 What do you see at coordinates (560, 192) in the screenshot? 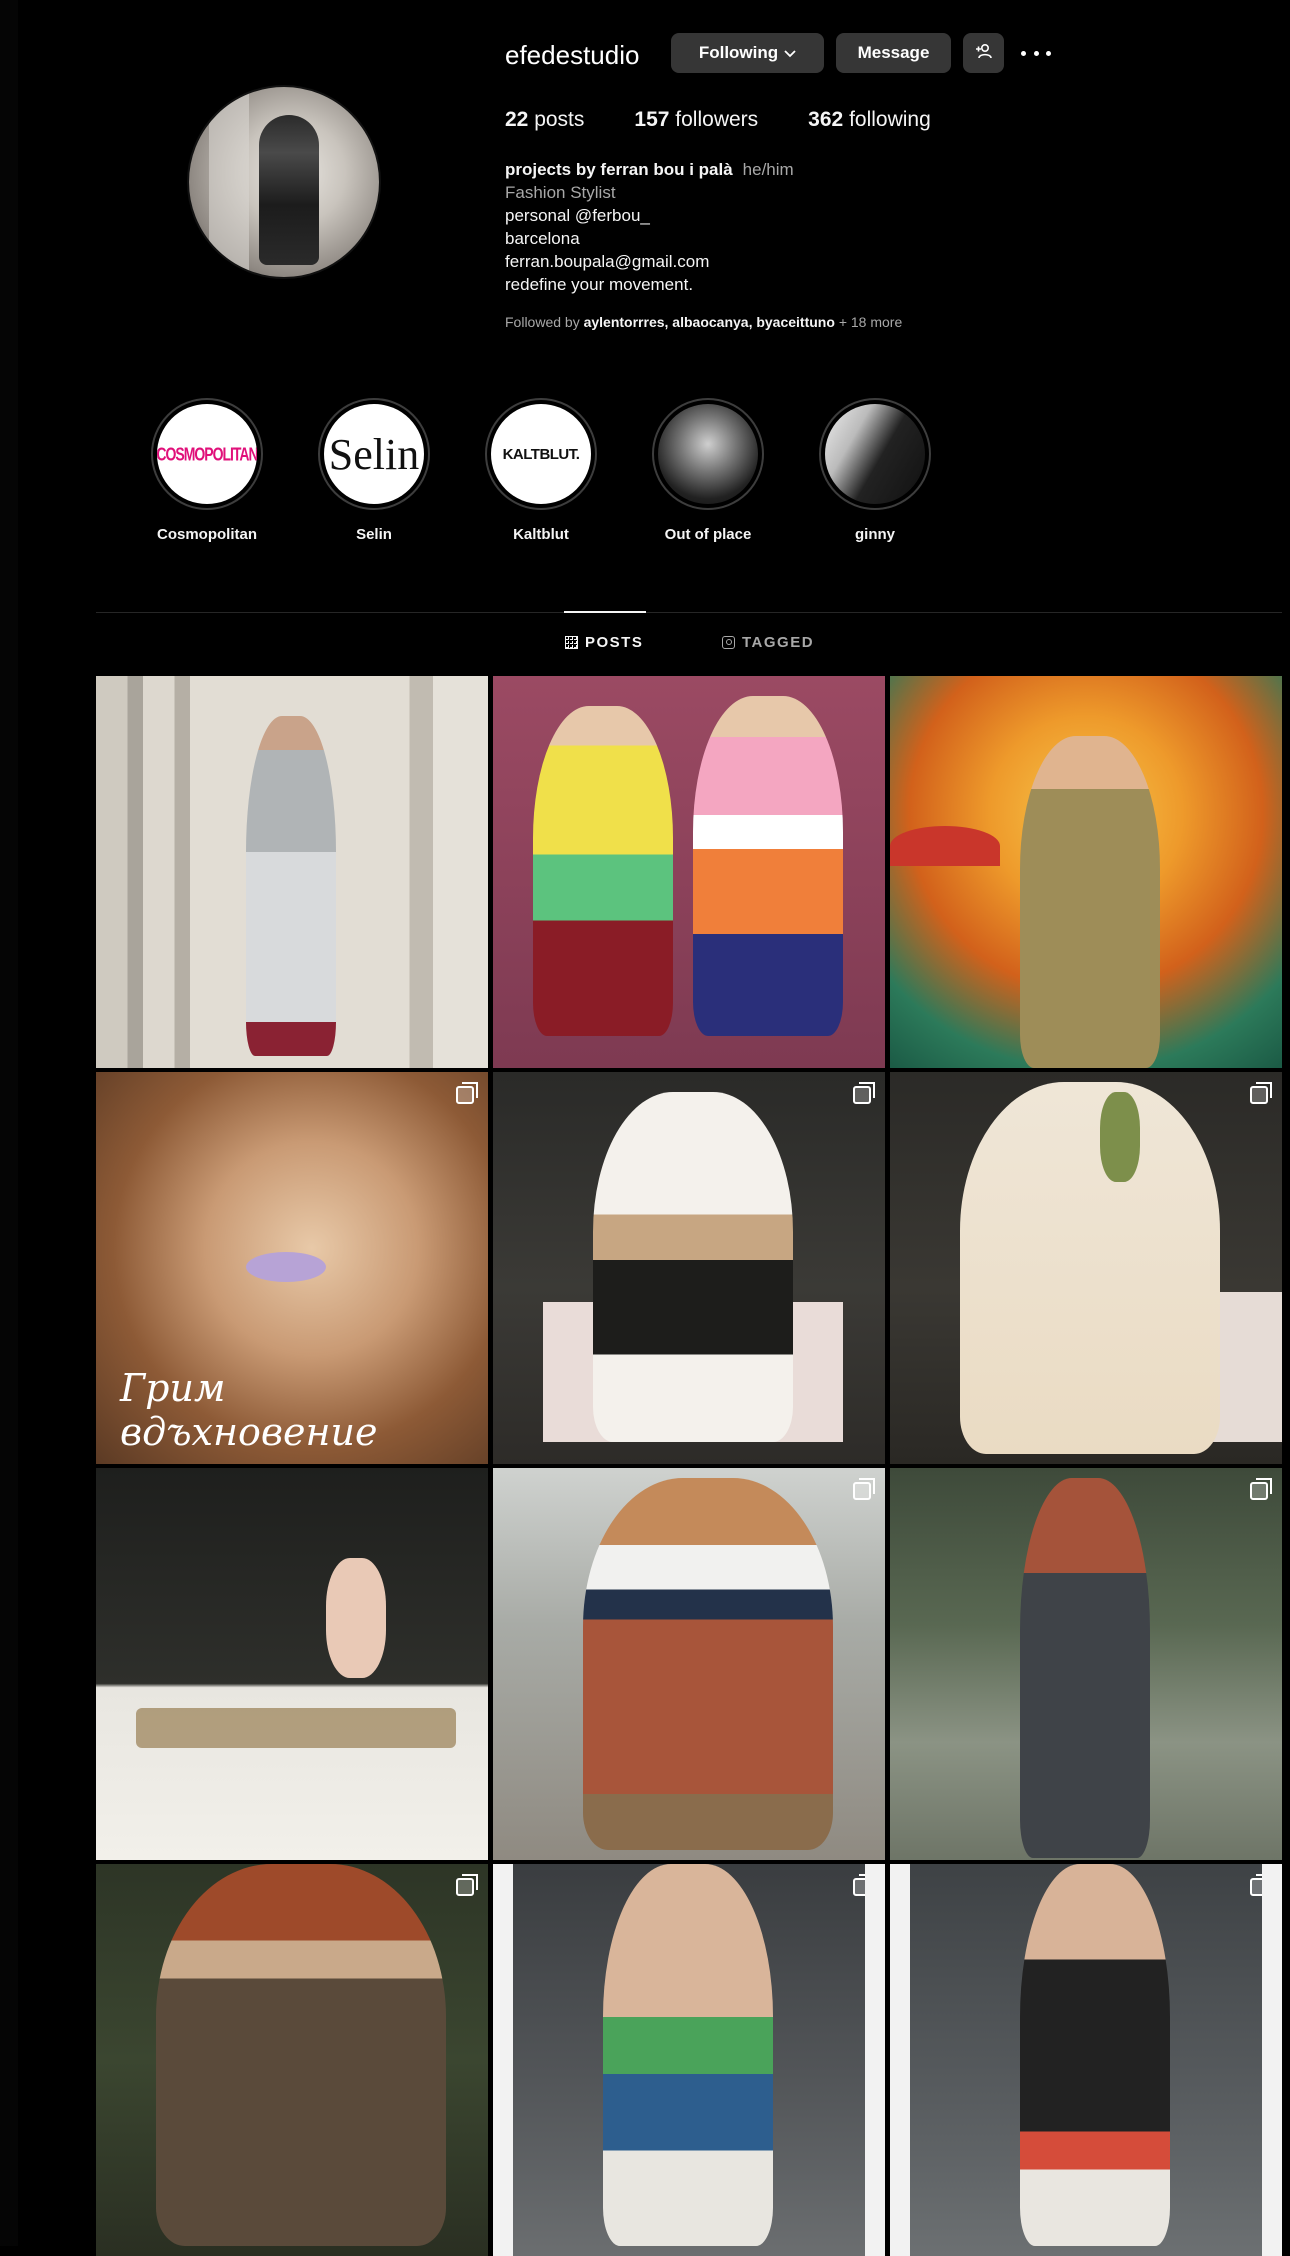
I see `bio-category: Fashion Stylist` at bounding box center [560, 192].